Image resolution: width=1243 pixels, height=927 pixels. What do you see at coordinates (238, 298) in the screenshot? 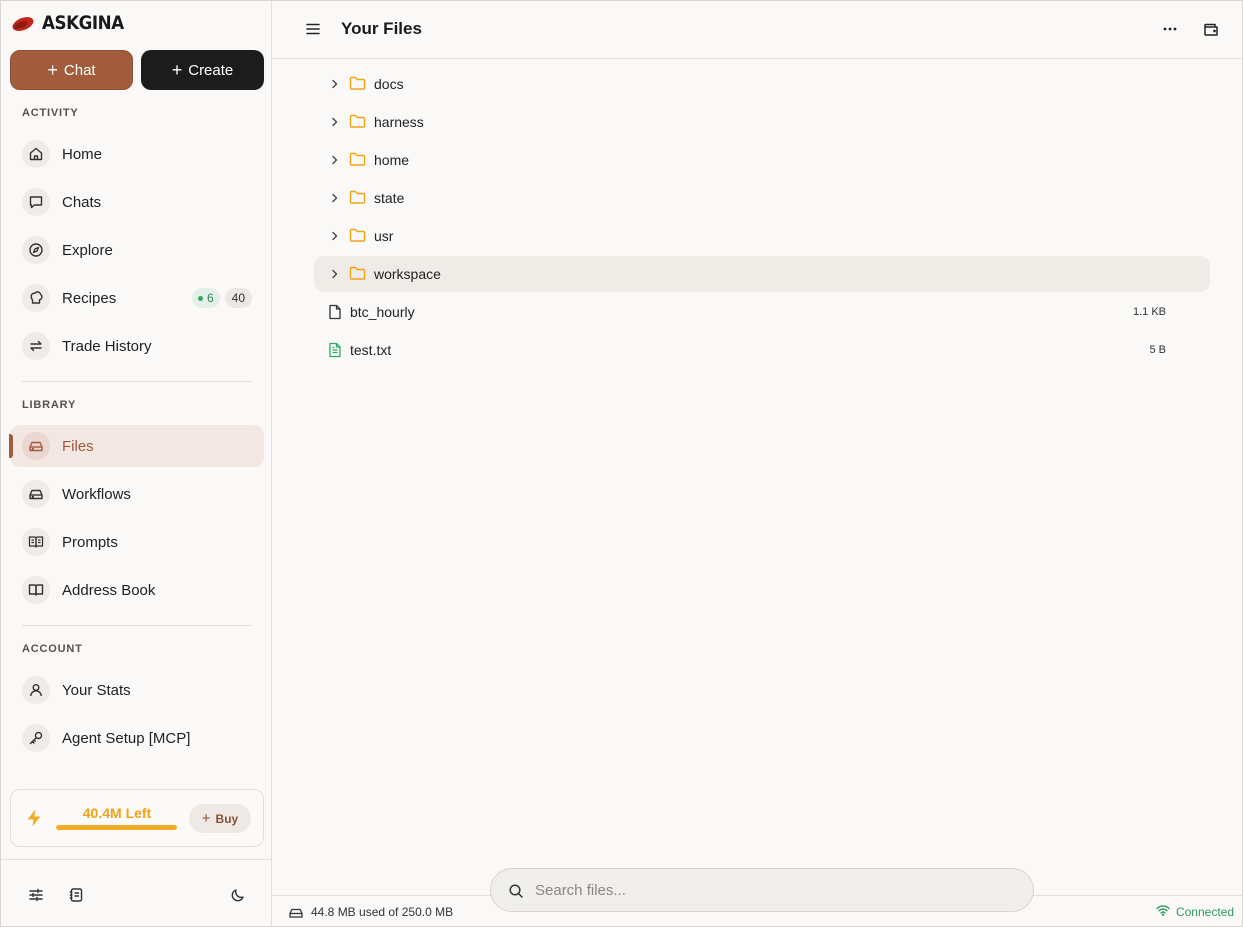
I see `total-count-badge: 40` at bounding box center [238, 298].